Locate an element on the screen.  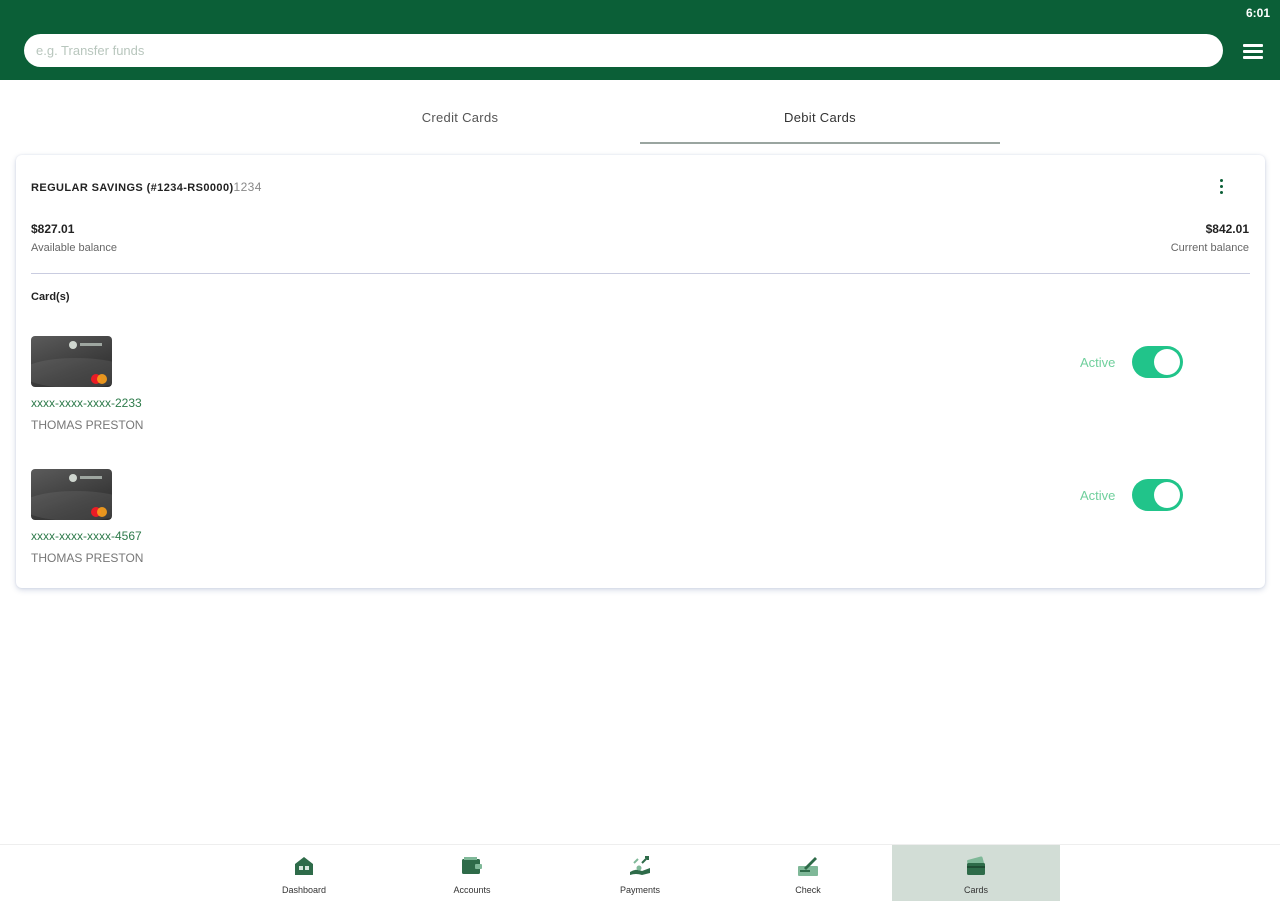
payments-icon is located at coordinates (640, 865).